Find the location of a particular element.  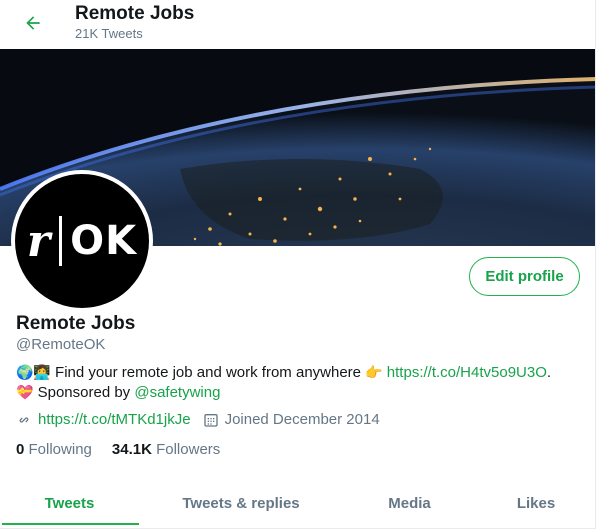

tab-likes: Likes is located at coordinates (536, 503).